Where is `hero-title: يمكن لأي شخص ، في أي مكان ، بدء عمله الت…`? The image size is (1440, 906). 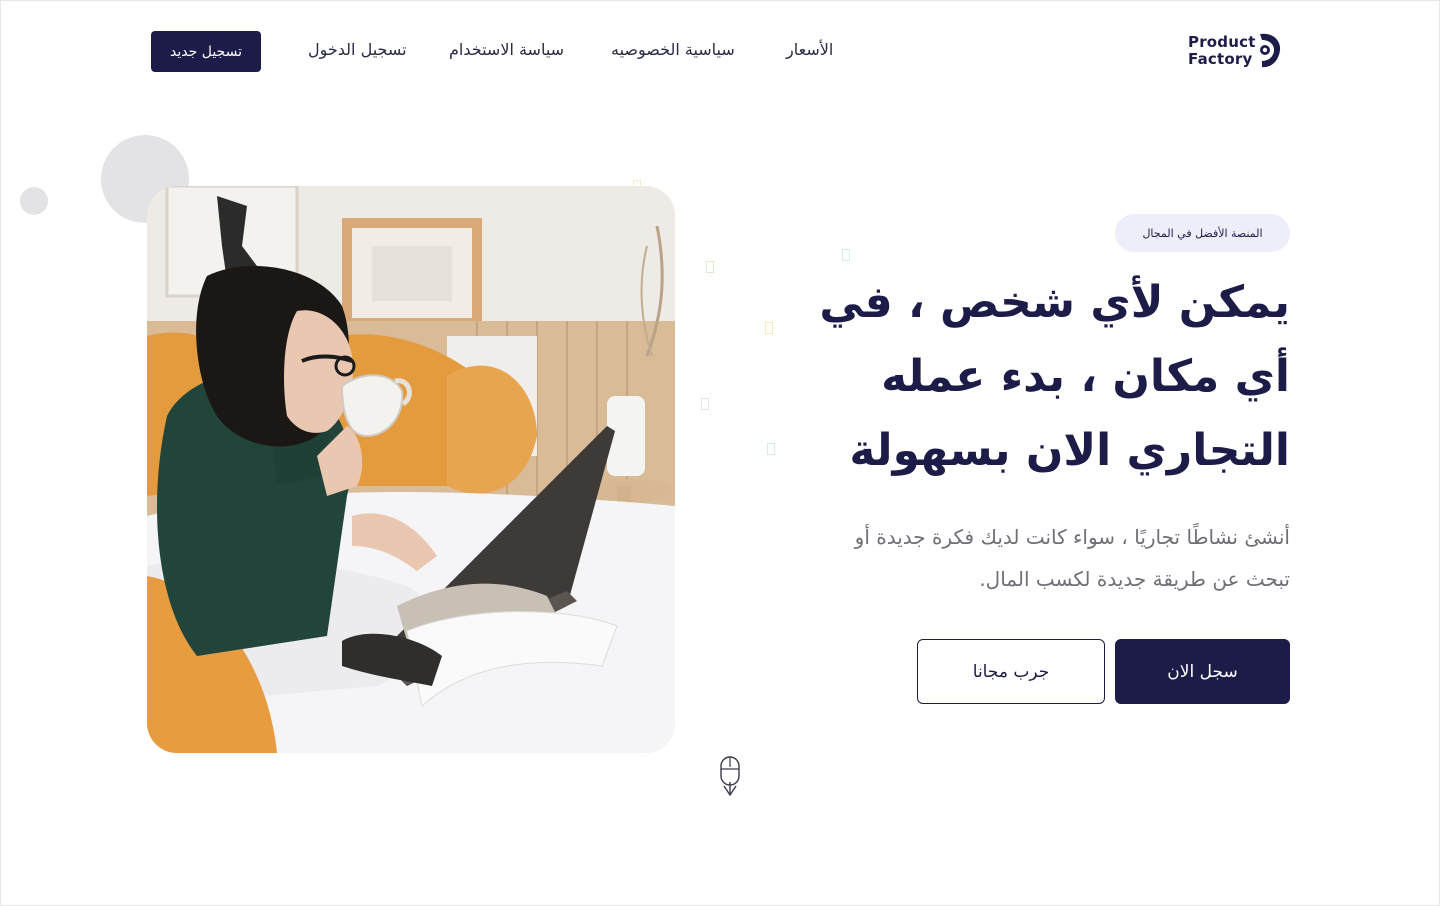 hero-title: يمكن لأي شخص ، في أي مكان ، بدء عمله الت… is located at coordinates (1050, 377).